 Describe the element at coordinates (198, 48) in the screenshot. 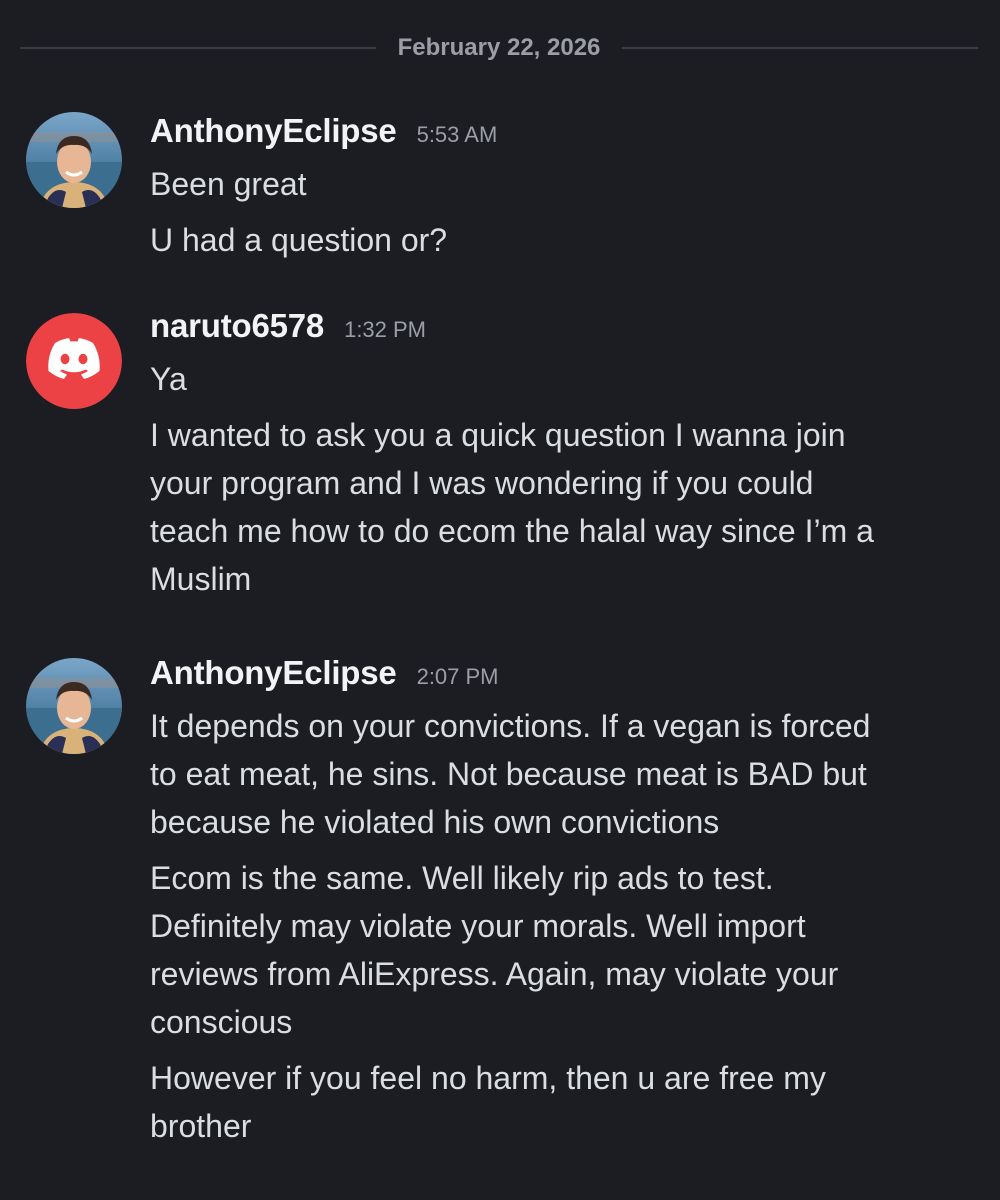

I see `divider-line-left` at that location.